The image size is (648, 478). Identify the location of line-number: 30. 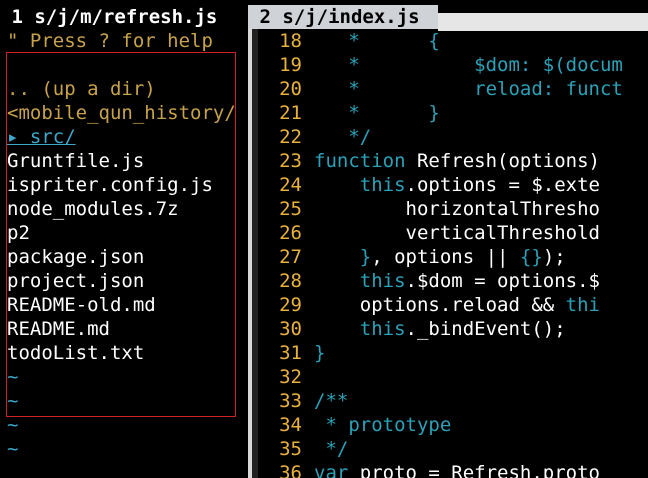
(290, 329).